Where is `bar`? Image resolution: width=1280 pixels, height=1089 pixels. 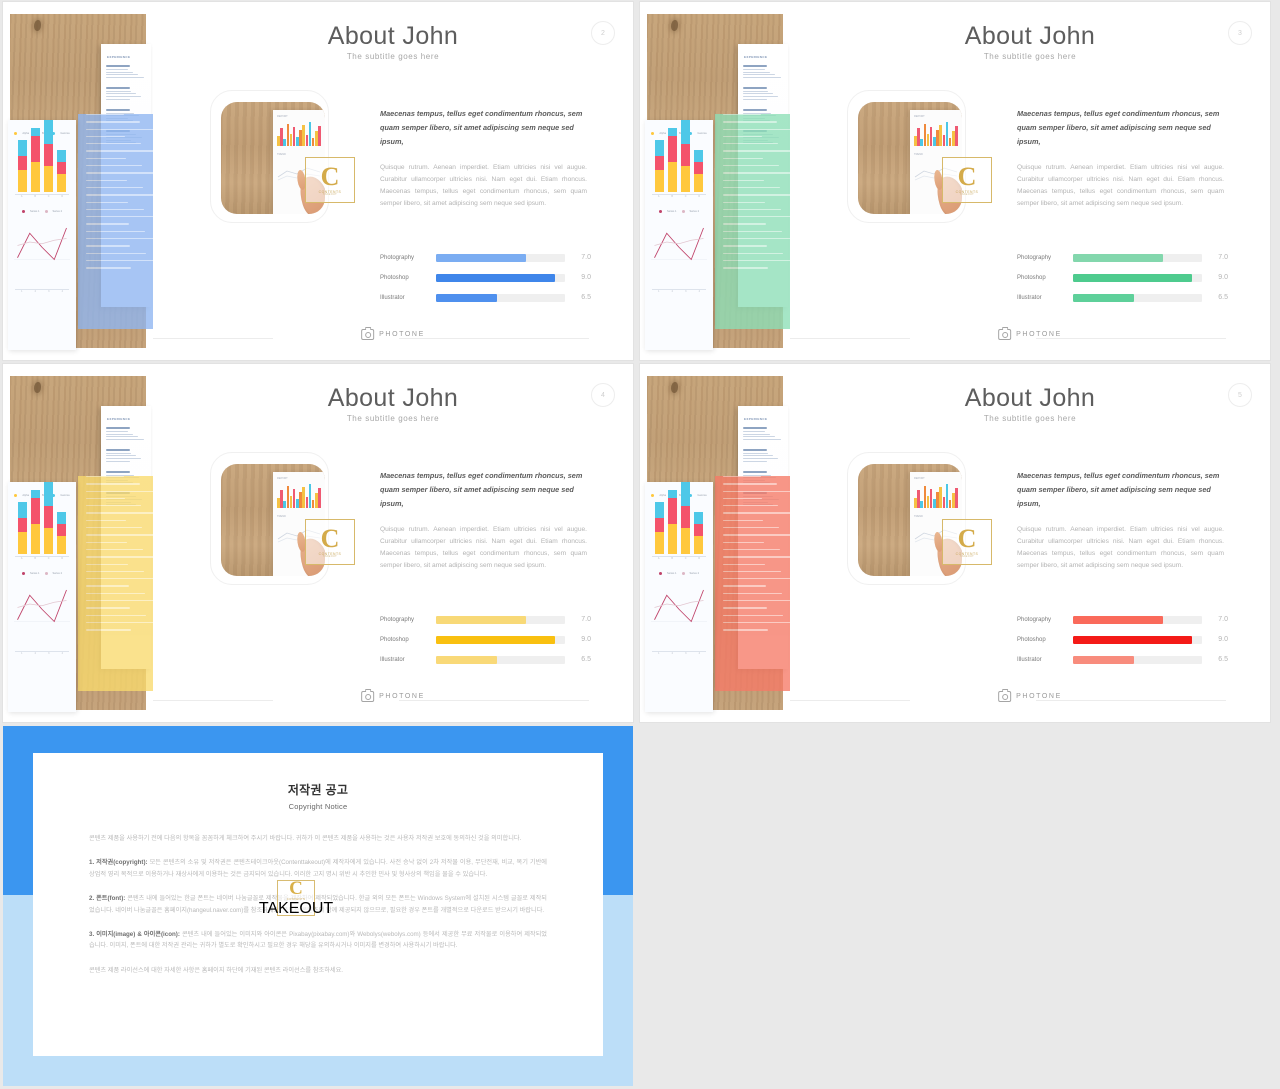
bar is located at coordinates (956, 136).